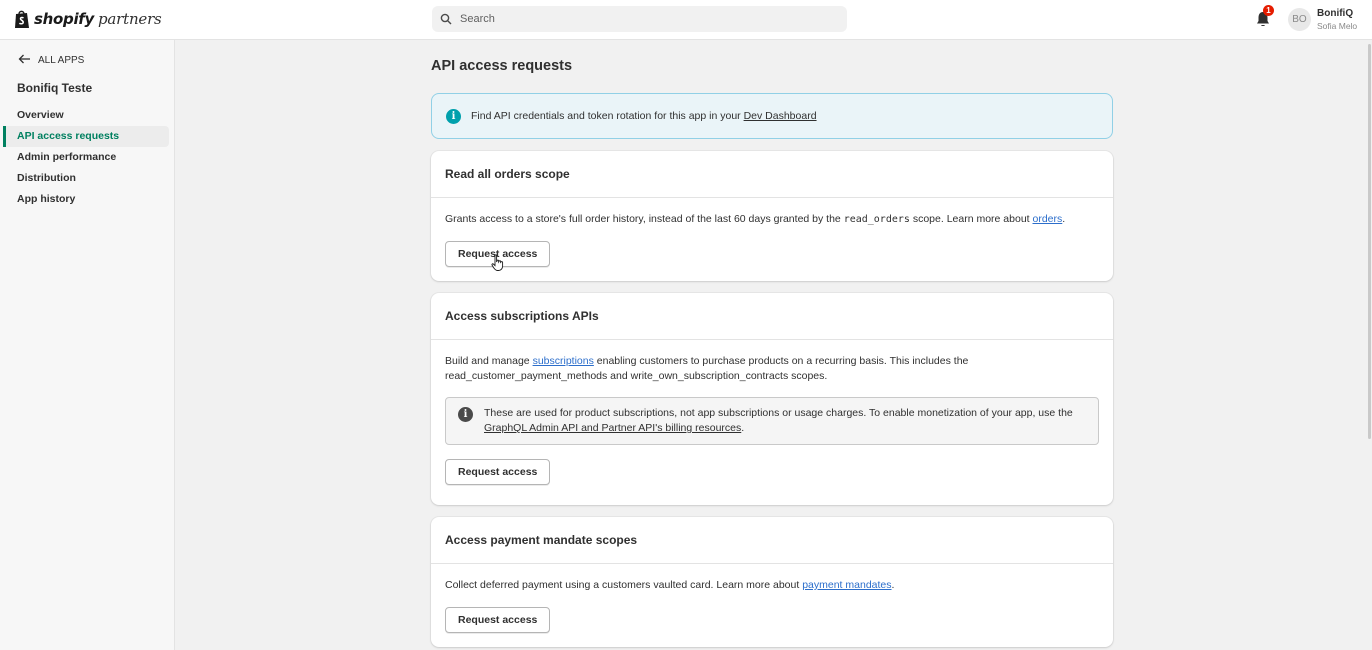 Image resolution: width=1372 pixels, height=650 pixels. I want to click on sidebar-item-admin-performance: Admin performance, so click(87, 157).